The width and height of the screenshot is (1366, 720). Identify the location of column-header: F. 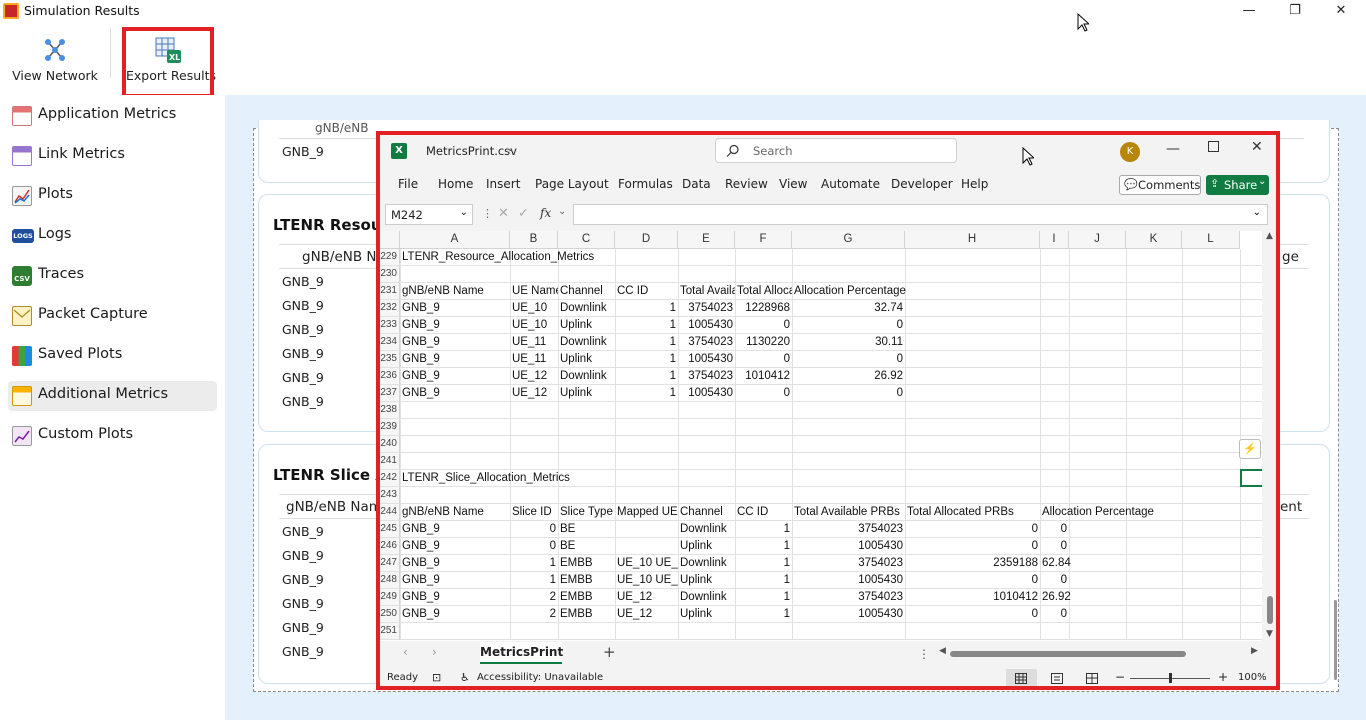
(763, 240).